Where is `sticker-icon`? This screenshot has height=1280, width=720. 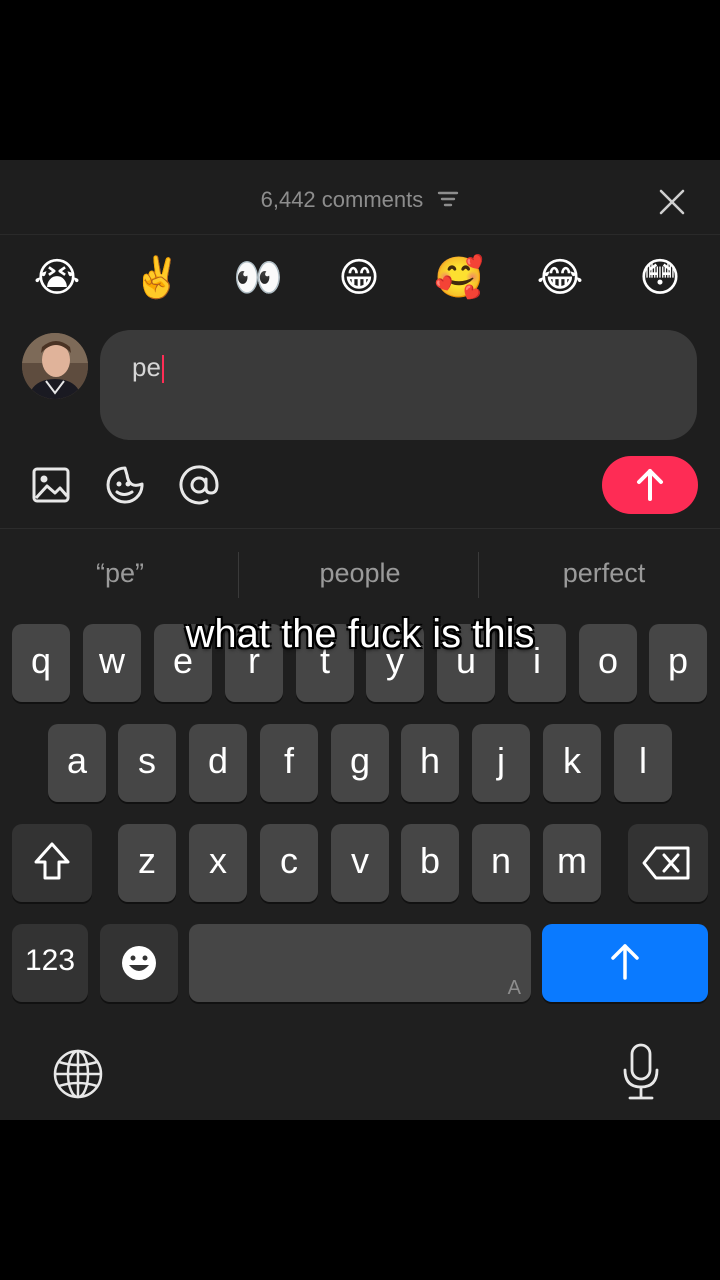
sticker-icon is located at coordinates (125, 485).